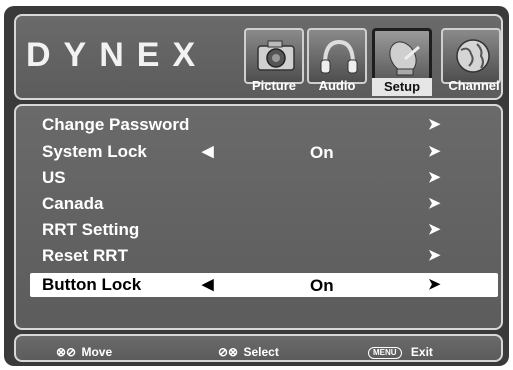 The width and height of the screenshot is (513, 370). Describe the element at coordinates (264, 285) in the screenshot. I see `menu-item-button-lock: Button Lock ◀ On ➤` at that location.